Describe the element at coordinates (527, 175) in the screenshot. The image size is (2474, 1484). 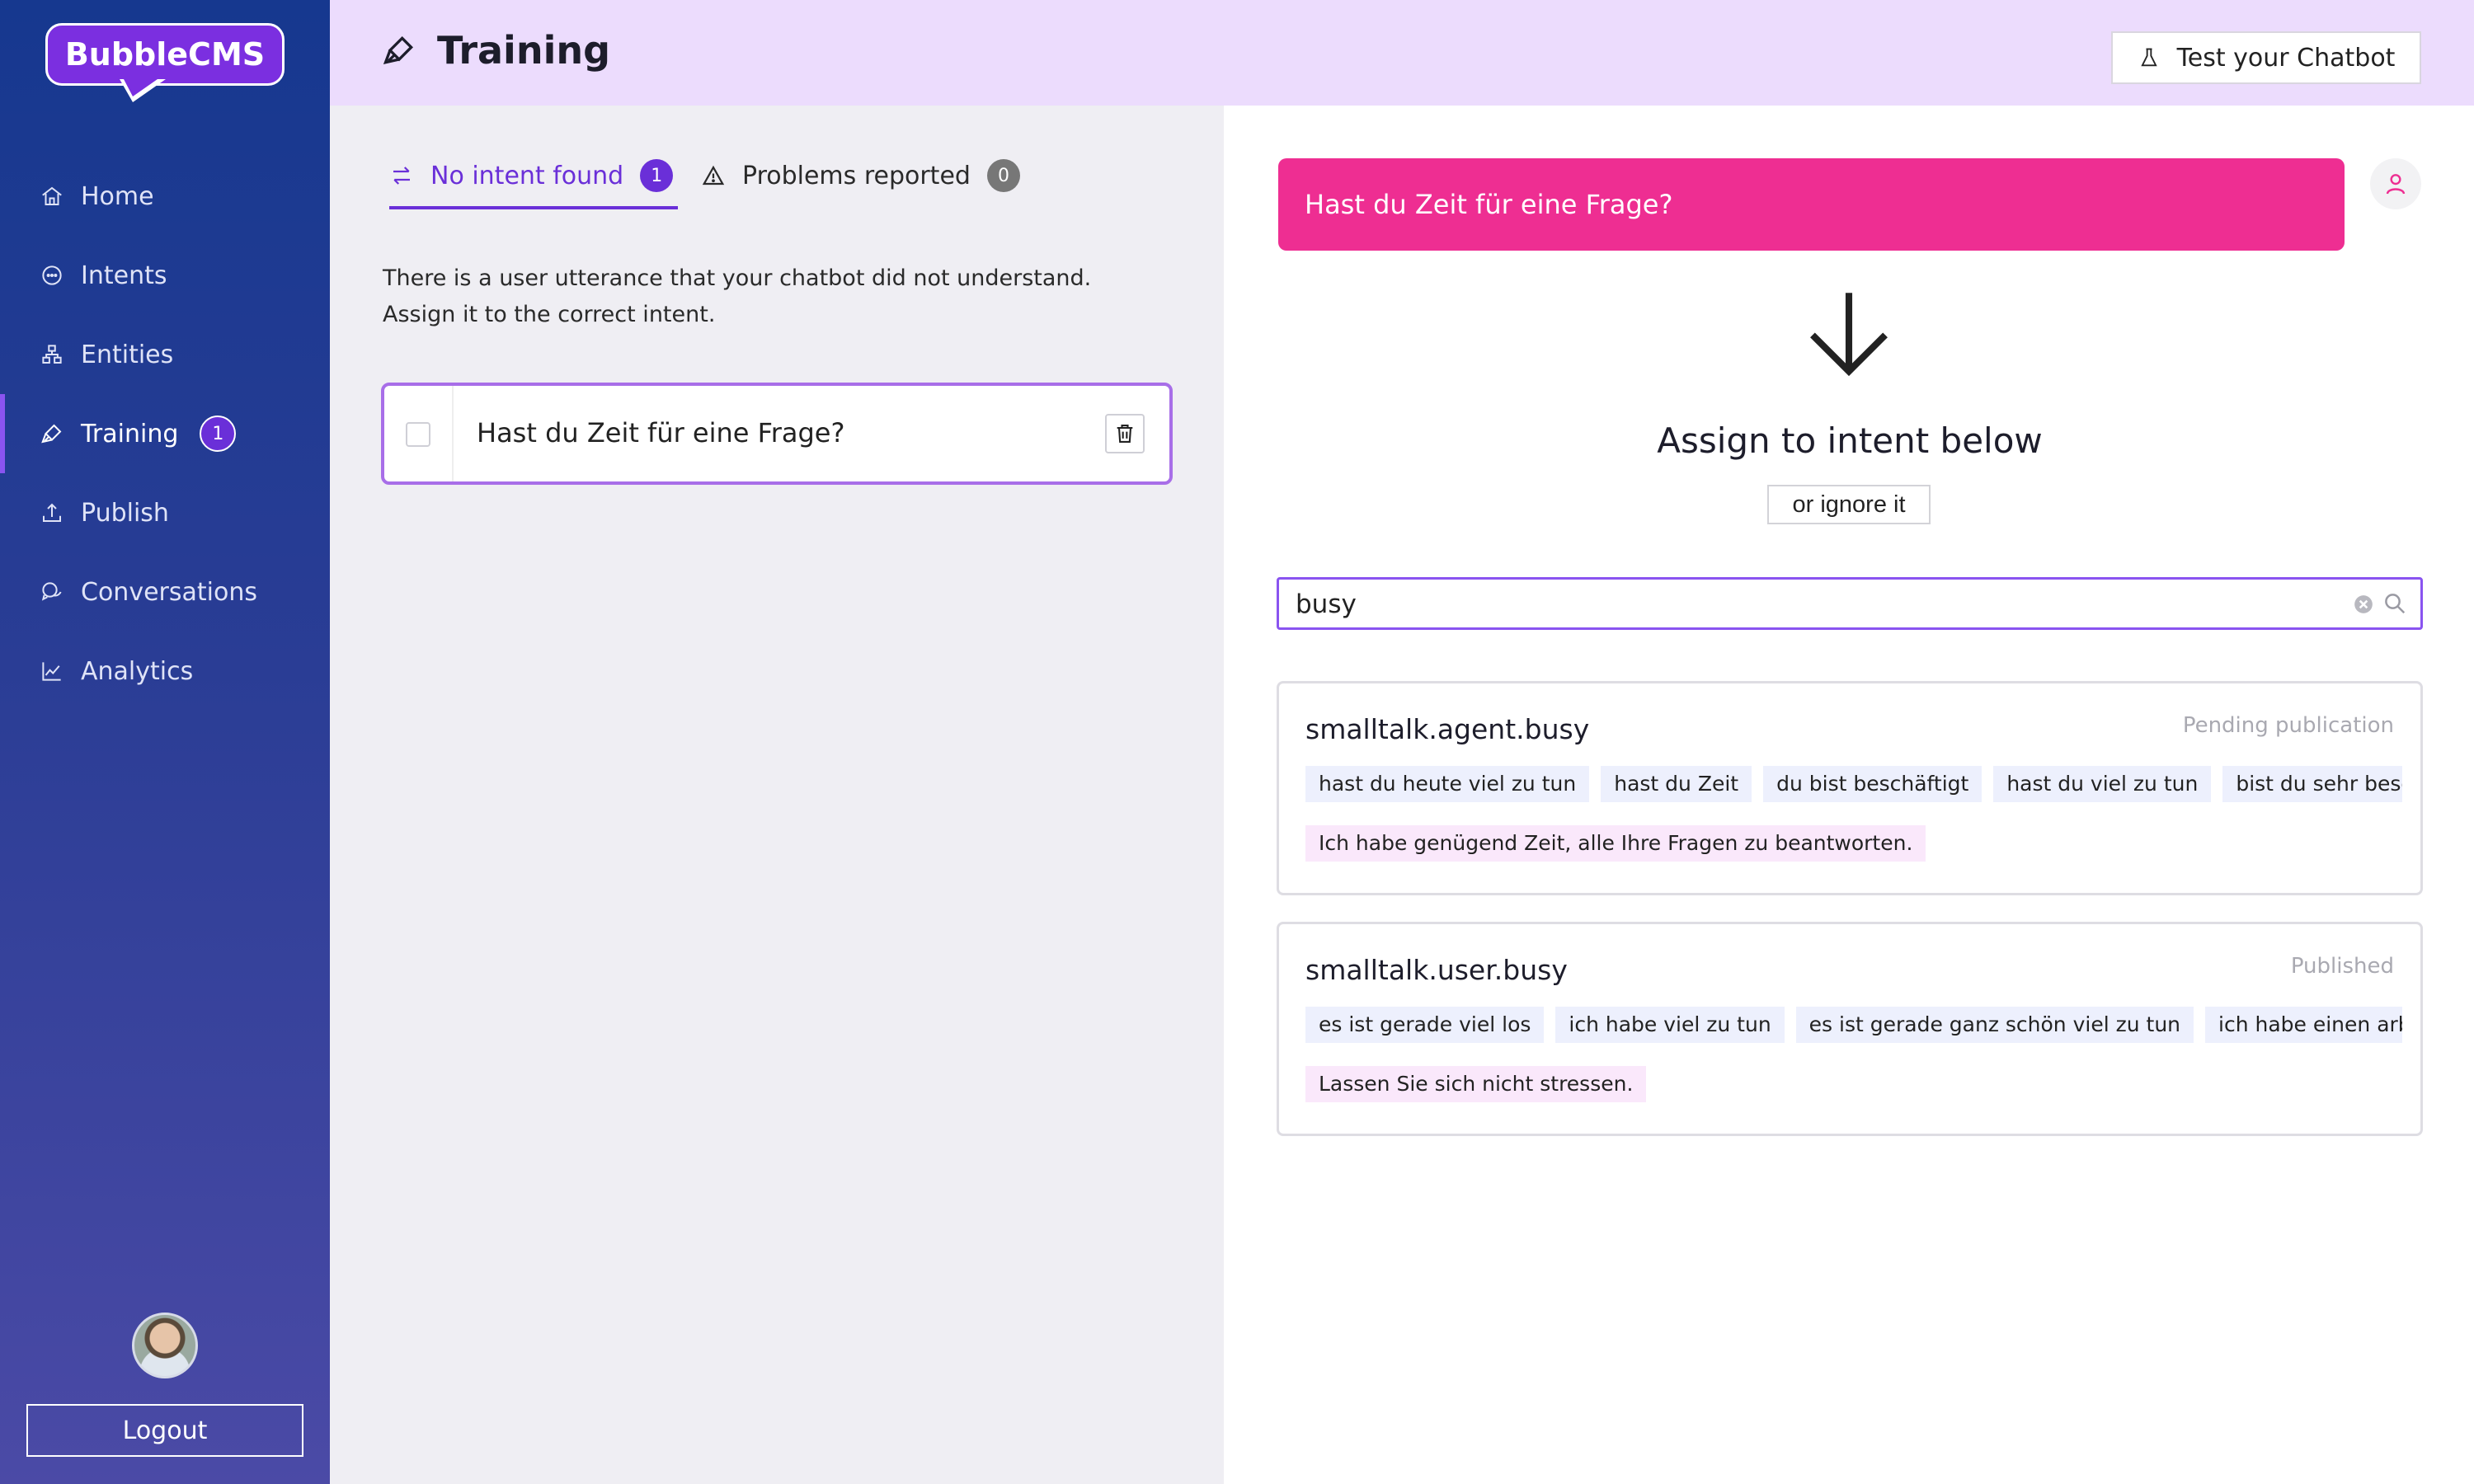
I see `tab-label: No intent found` at that location.